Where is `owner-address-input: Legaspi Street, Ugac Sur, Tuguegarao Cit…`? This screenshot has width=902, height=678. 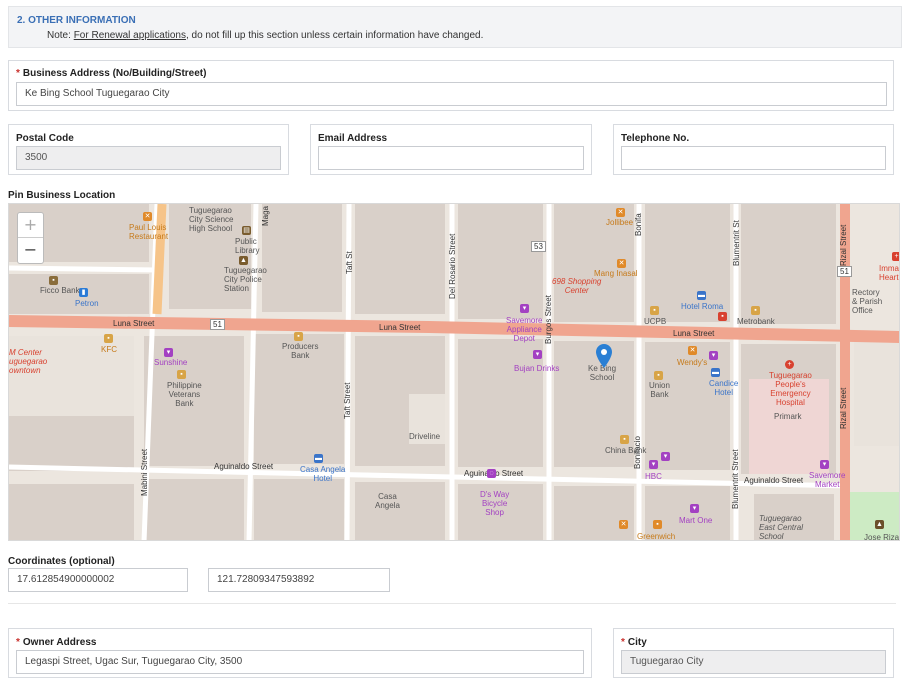 owner-address-input: Legaspi Street, Ugac Sur, Tuguegarao Cit… is located at coordinates (300, 662).